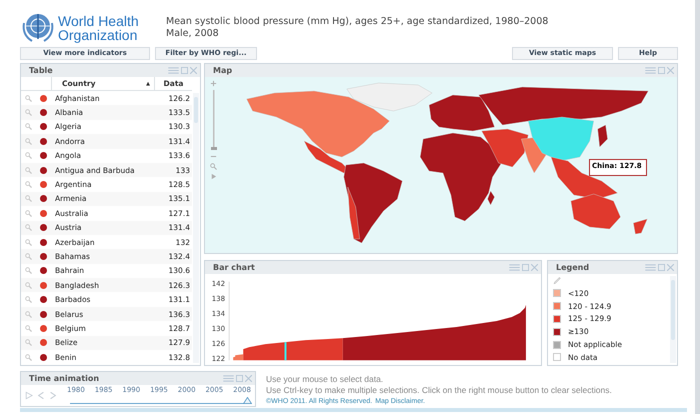  What do you see at coordinates (222, 70) in the screenshot?
I see `panel-title: Map` at bounding box center [222, 70].